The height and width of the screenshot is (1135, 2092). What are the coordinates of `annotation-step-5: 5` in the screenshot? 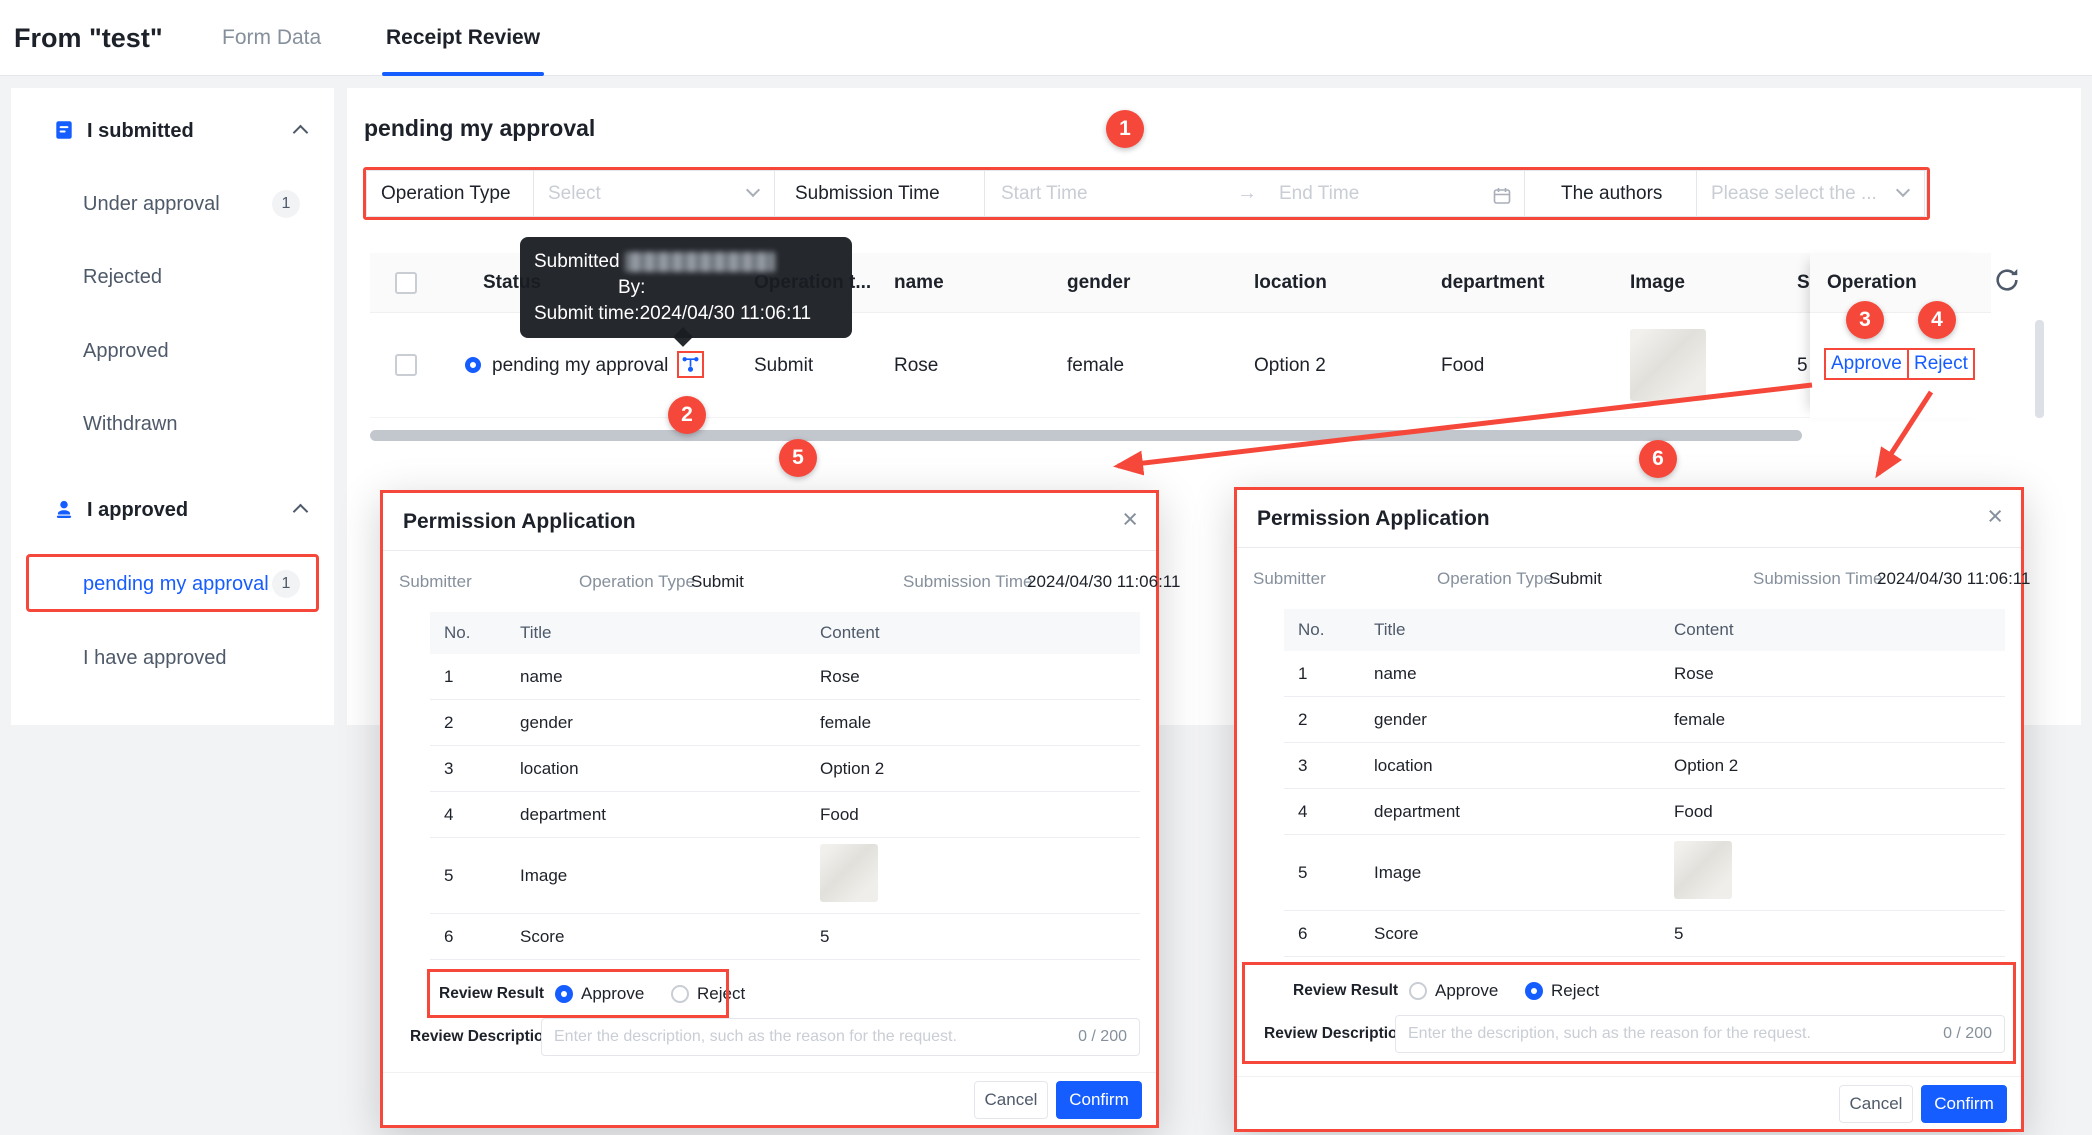 It's located at (798, 458).